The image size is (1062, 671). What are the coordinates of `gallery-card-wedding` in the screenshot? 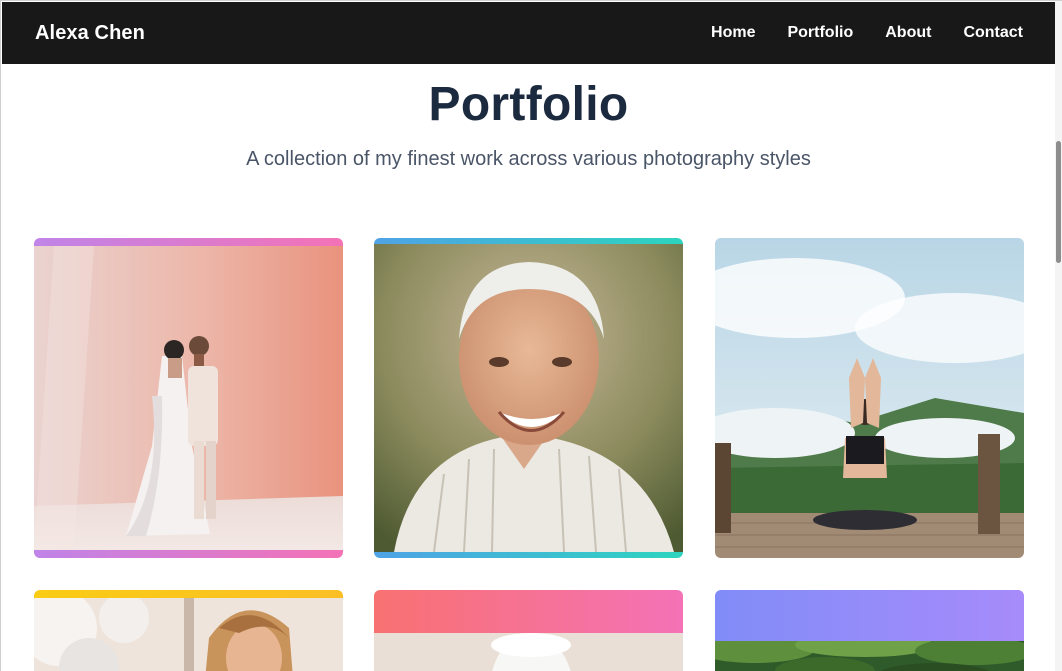 It's located at (188, 398).